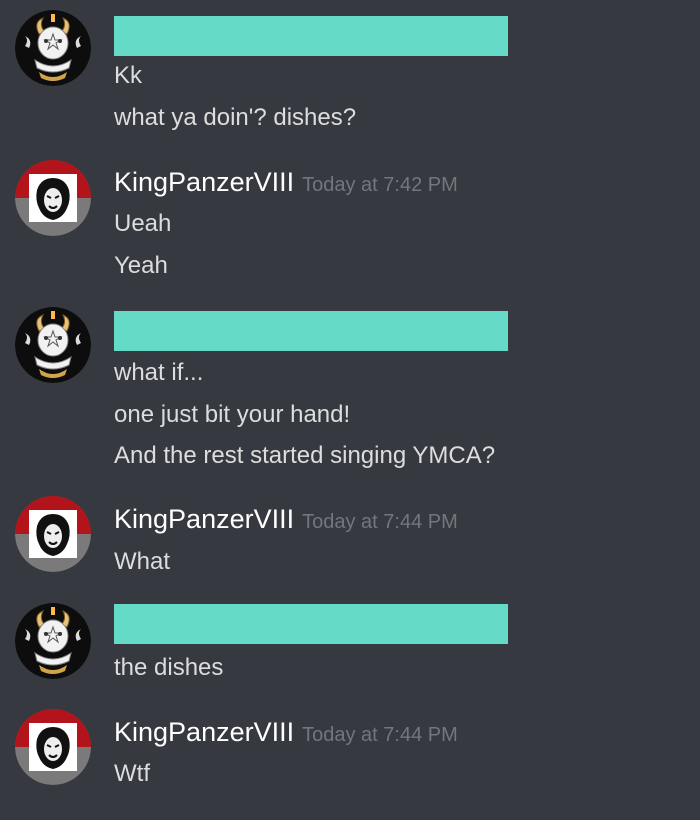 The height and width of the screenshot is (820, 700). I want to click on message-line: what ya doin'? dishes?, so click(235, 117).